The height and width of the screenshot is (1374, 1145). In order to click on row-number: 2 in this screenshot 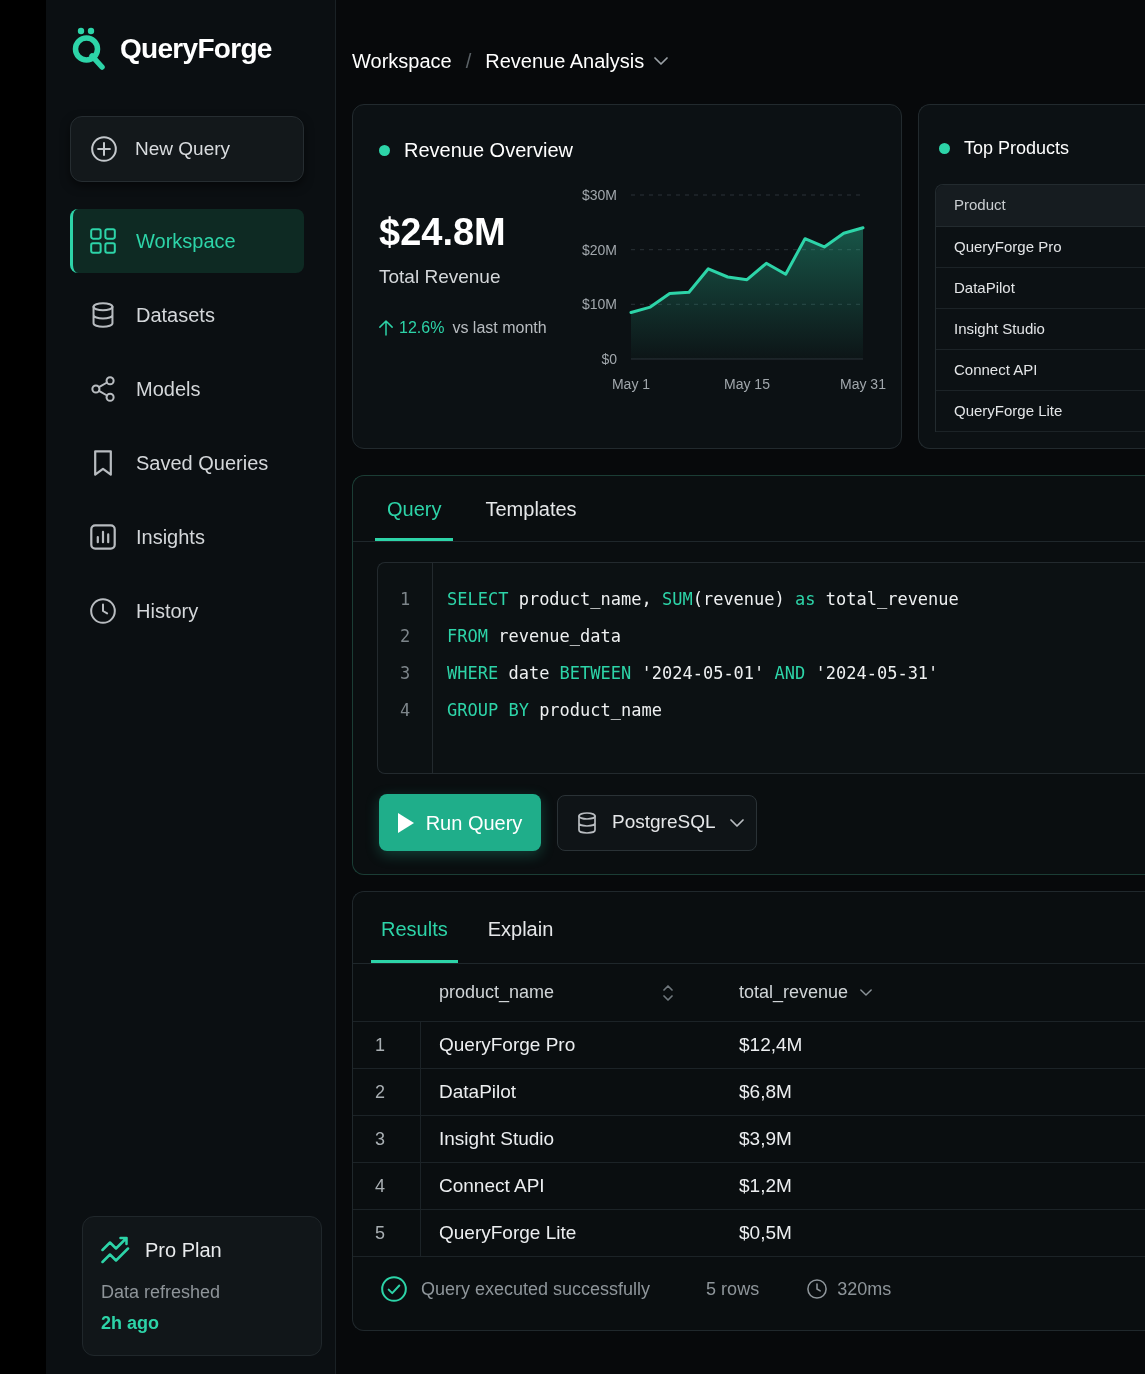, I will do `click(387, 1092)`.